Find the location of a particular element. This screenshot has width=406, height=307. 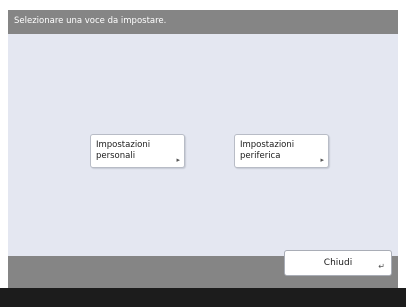

instruction-text: Selezionare una voce da impostare. is located at coordinates (90, 21).